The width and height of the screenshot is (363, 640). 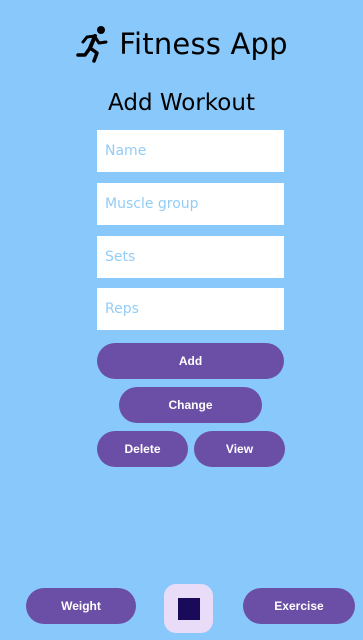 I want to click on view-button: View, so click(x=239, y=449).